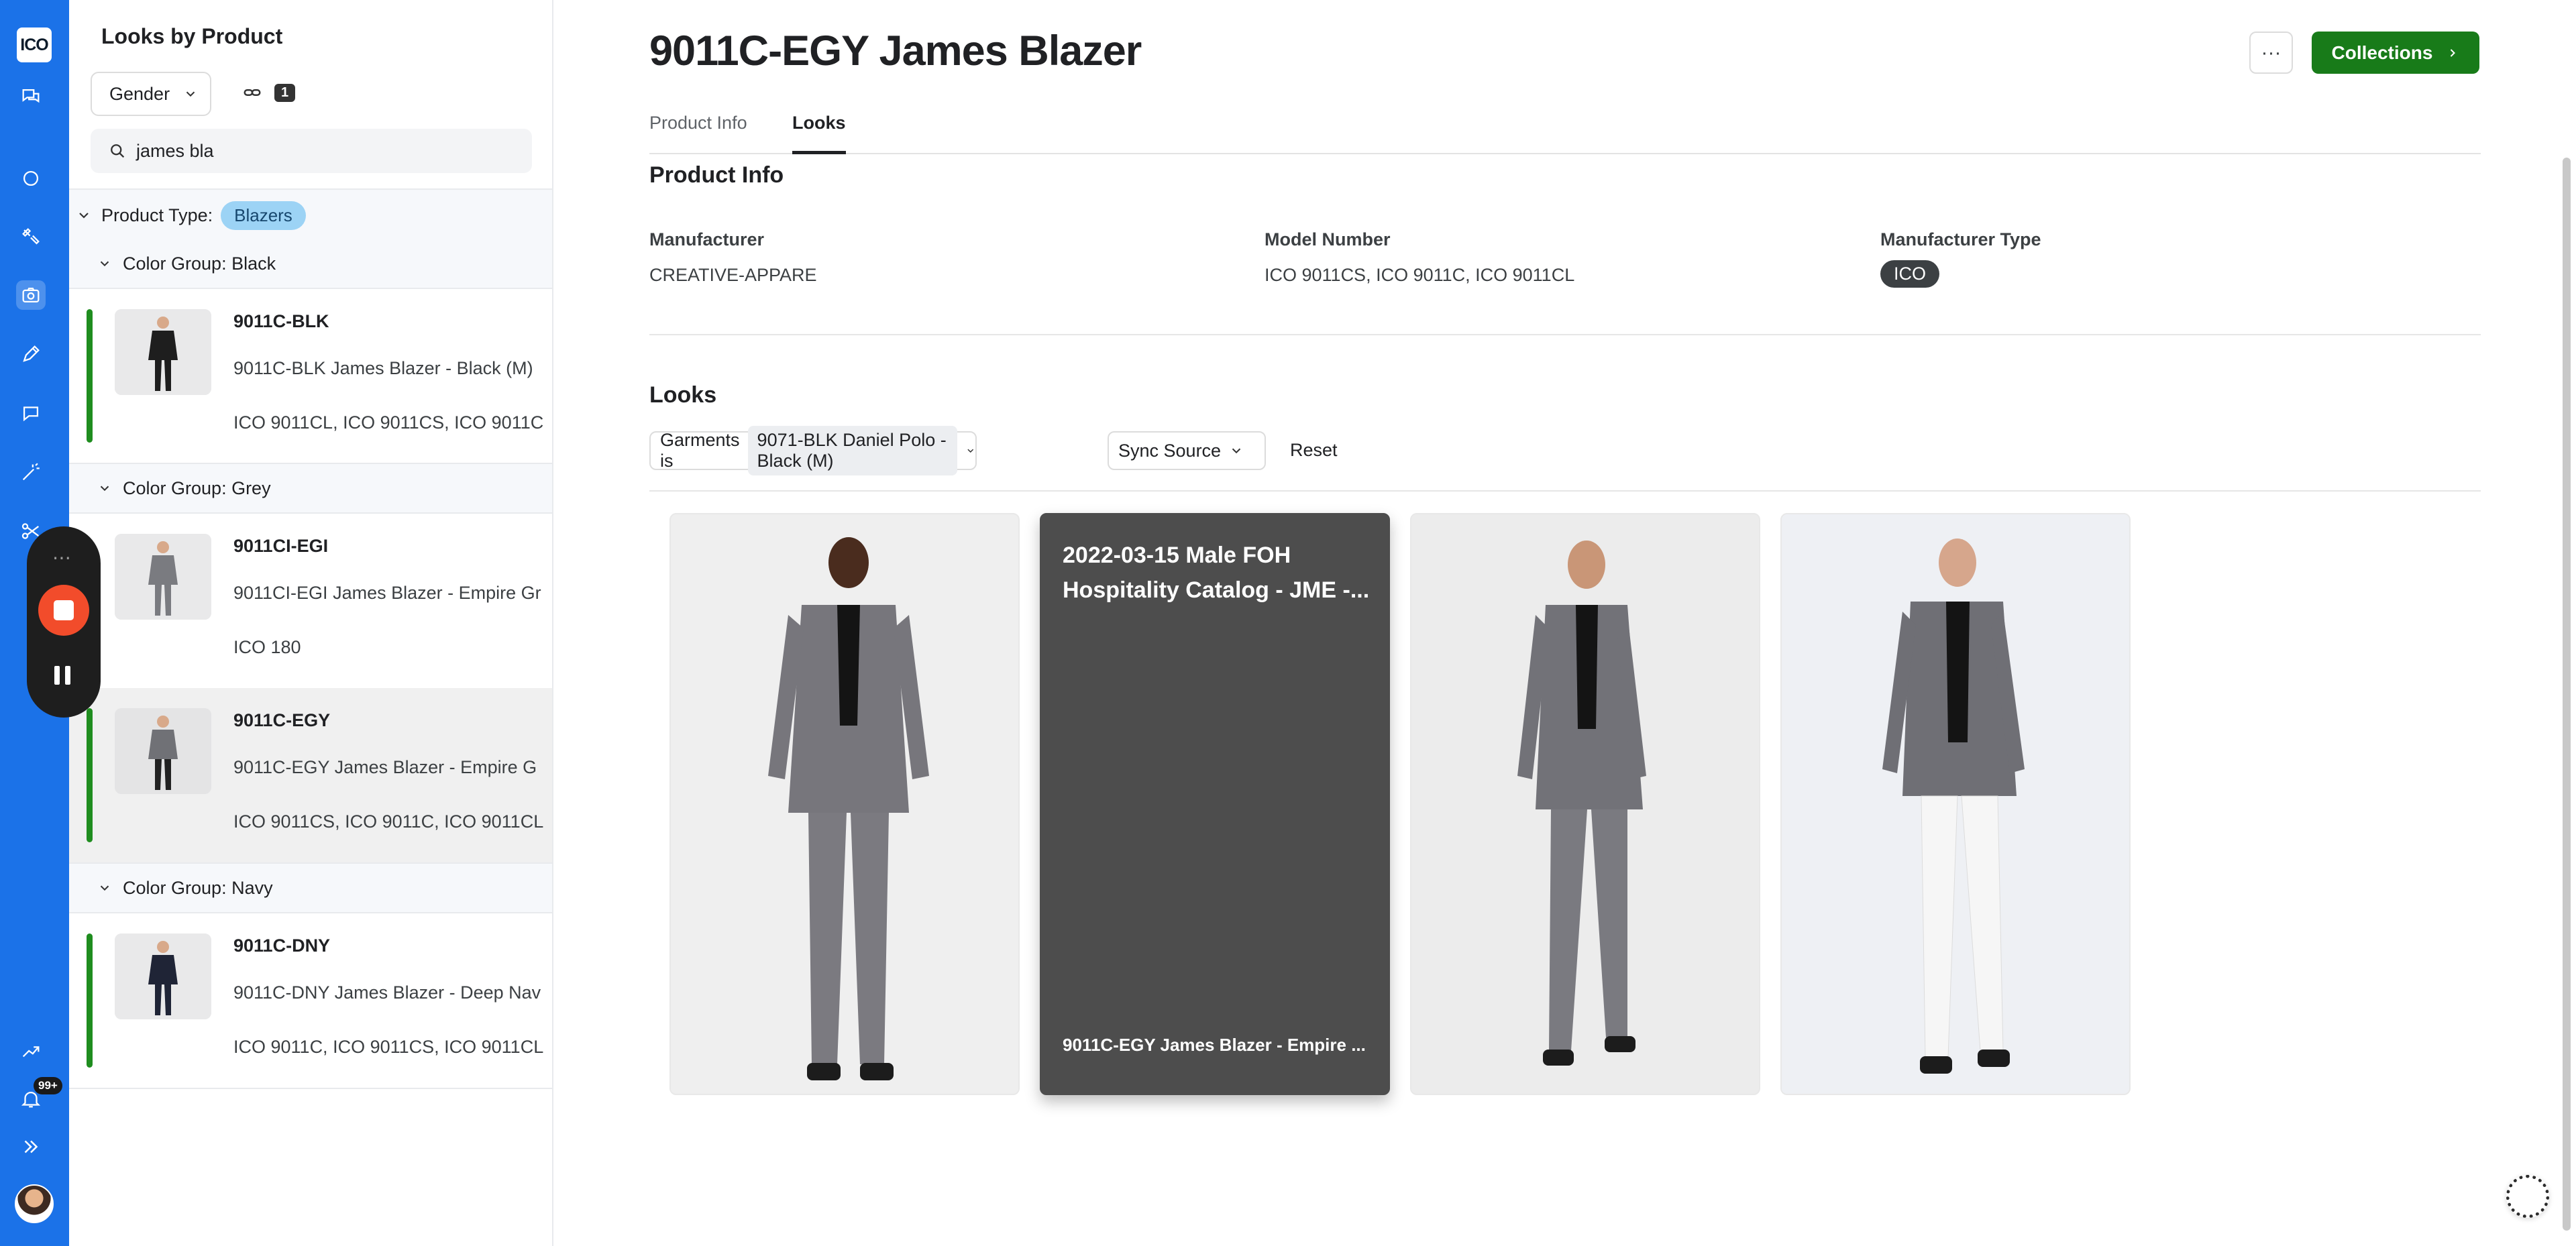  Describe the element at coordinates (1314, 450) in the screenshot. I see `reset-filters-button: Reset` at that location.